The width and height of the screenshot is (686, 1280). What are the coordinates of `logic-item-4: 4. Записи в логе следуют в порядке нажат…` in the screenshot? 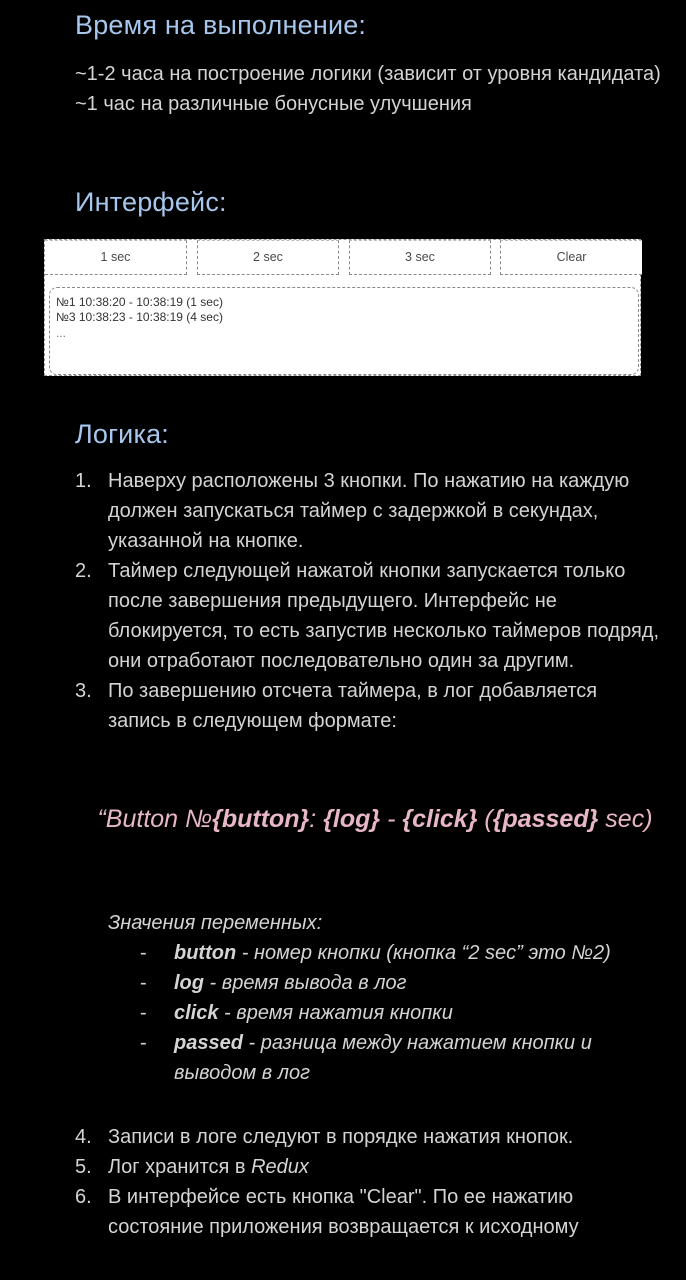 It's located at (370, 1137).